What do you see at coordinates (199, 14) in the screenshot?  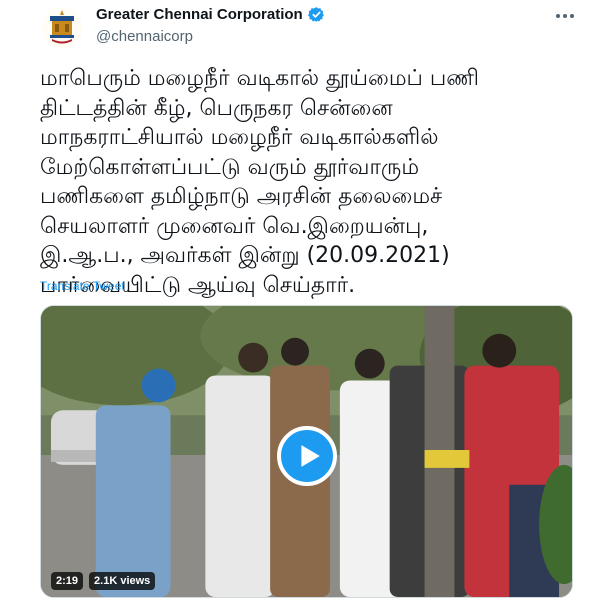 I see `account-name: Greater Chennai Corporation` at bounding box center [199, 14].